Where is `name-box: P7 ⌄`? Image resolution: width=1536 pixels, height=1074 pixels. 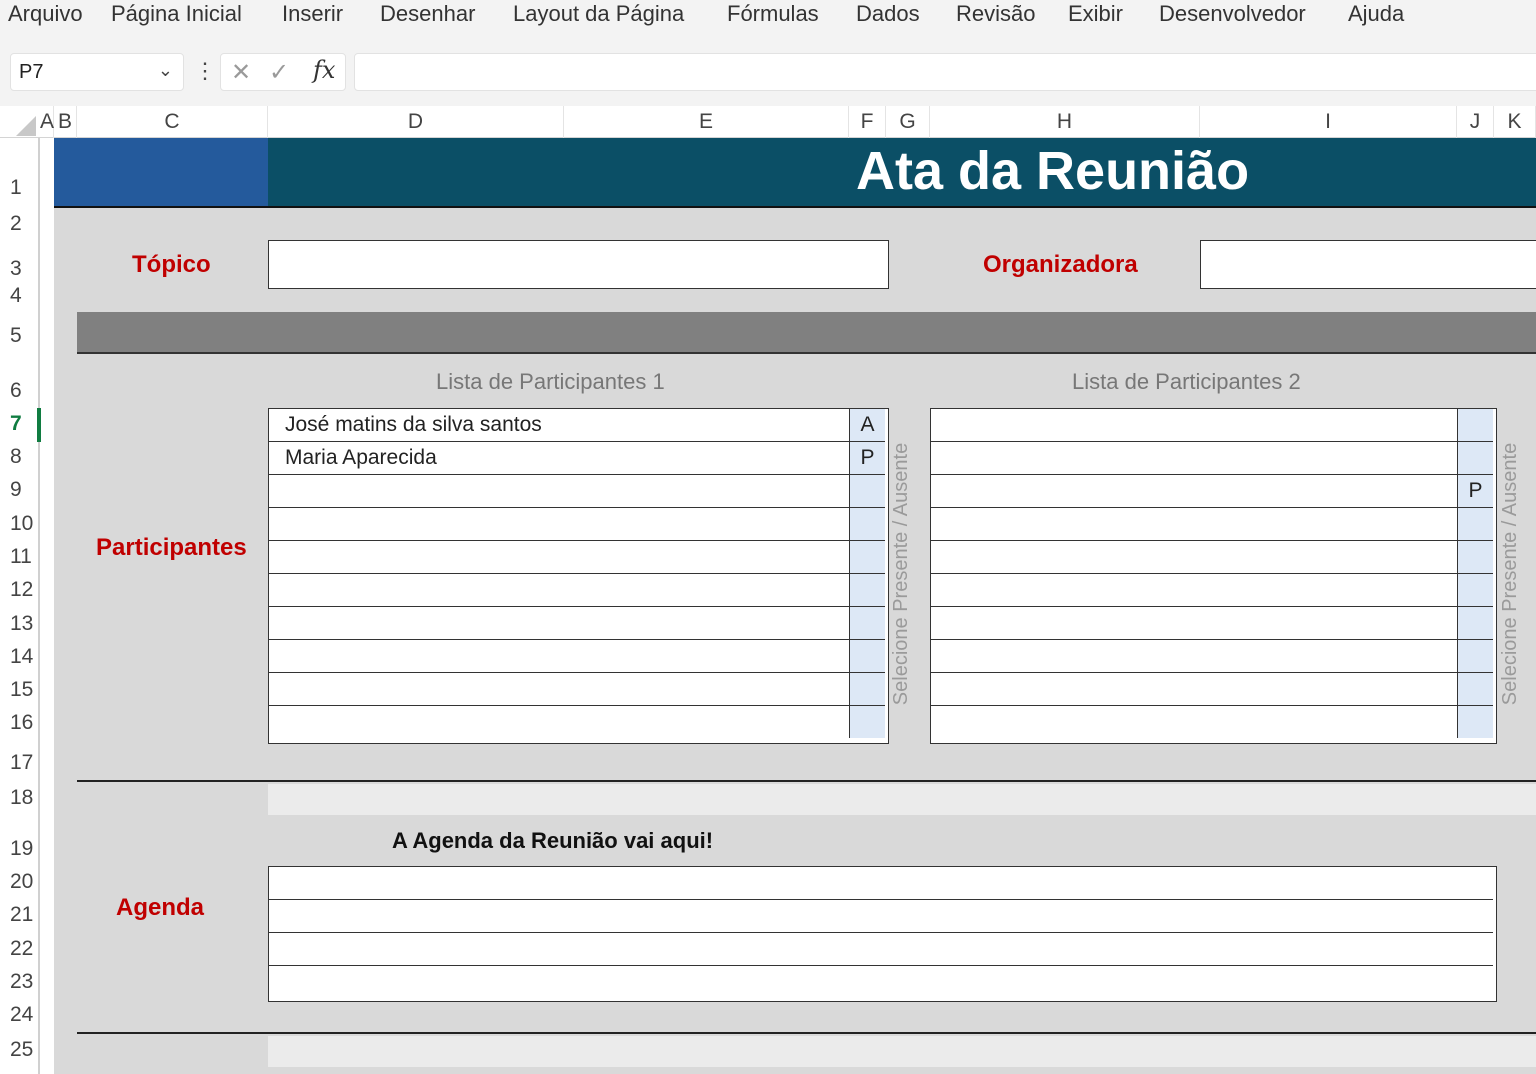 name-box: P7 ⌄ is located at coordinates (97, 72).